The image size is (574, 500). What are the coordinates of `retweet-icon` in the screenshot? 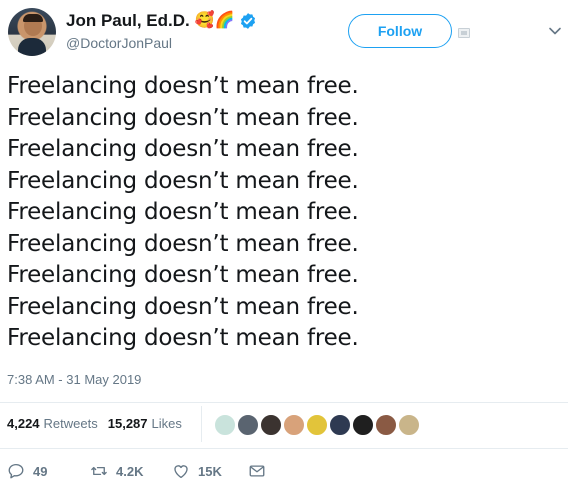 It's located at (99, 471).